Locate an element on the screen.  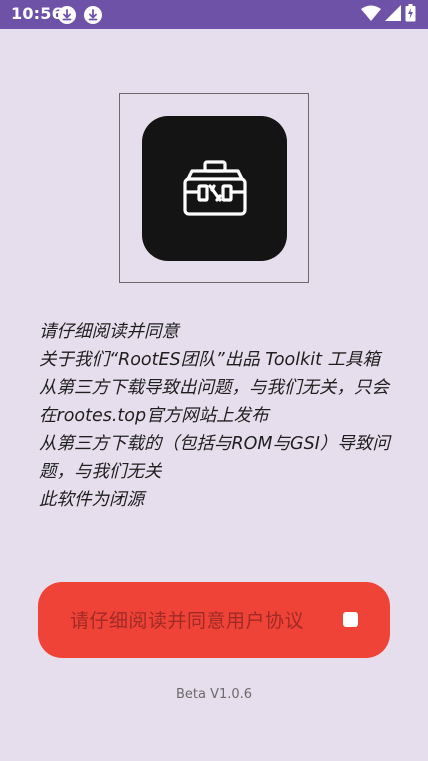
agree-terms-button: 请仔细阅读并同意用户协议 is located at coordinates (214, 620).